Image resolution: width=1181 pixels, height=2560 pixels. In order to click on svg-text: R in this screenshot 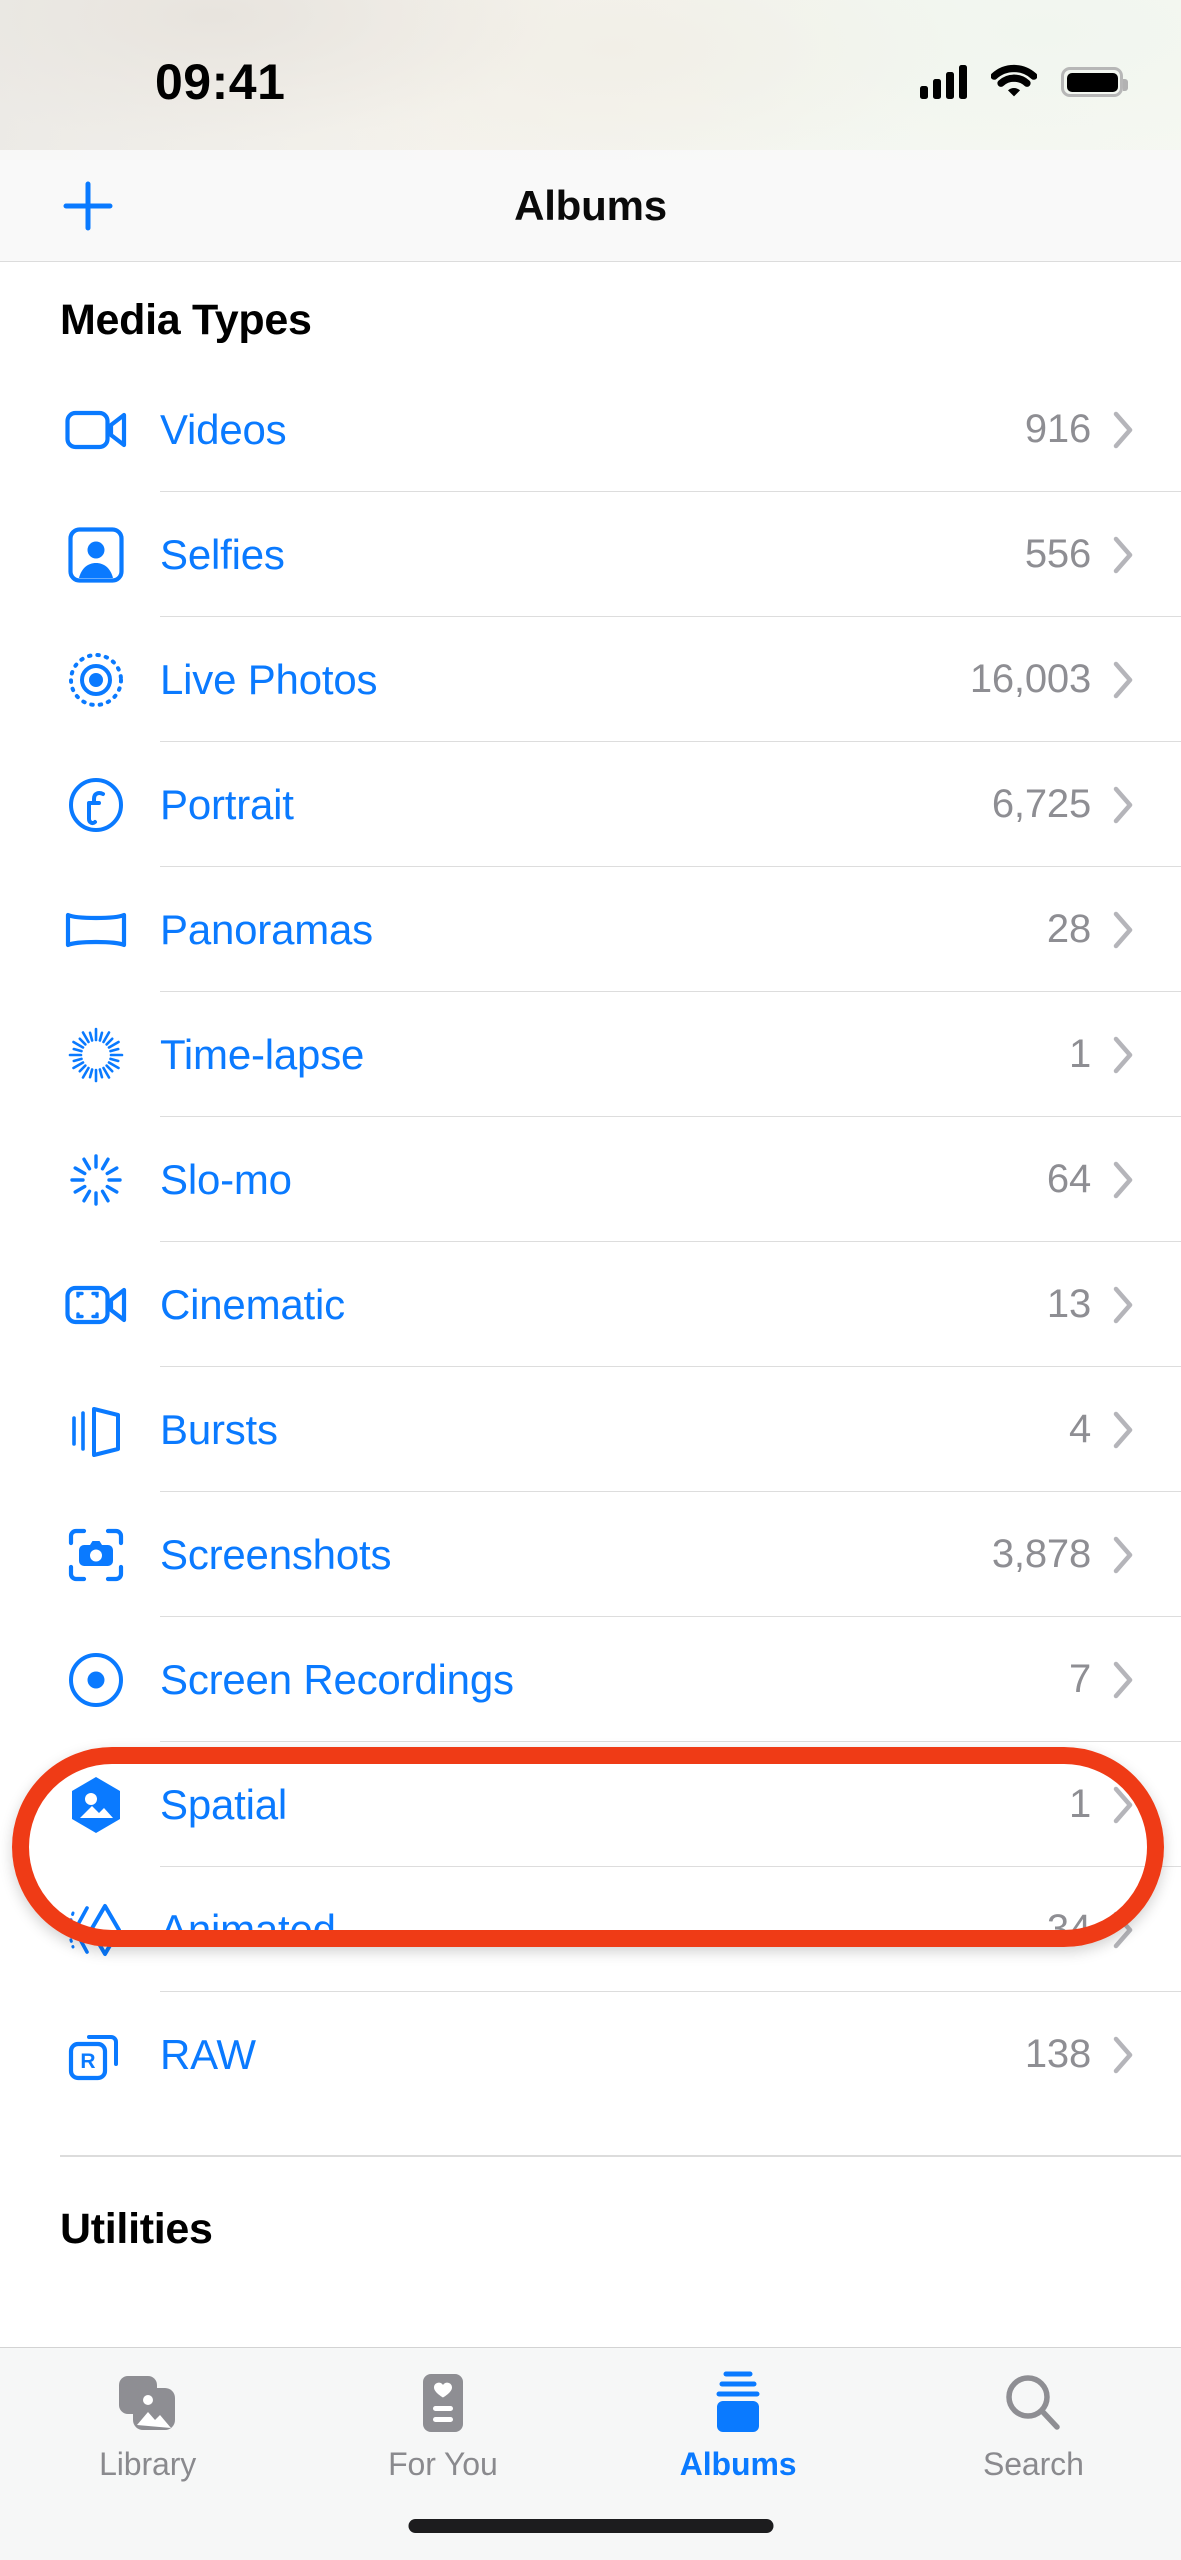, I will do `click(87, 2061)`.